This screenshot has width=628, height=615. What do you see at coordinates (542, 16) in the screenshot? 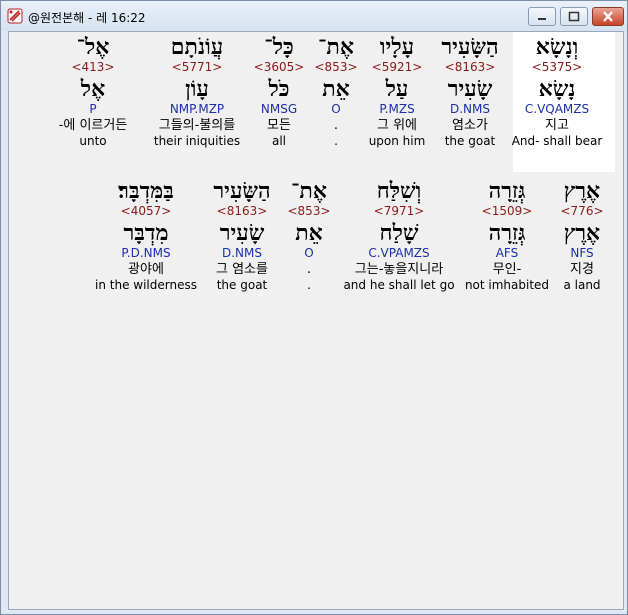
I see `minimize-button` at bounding box center [542, 16].